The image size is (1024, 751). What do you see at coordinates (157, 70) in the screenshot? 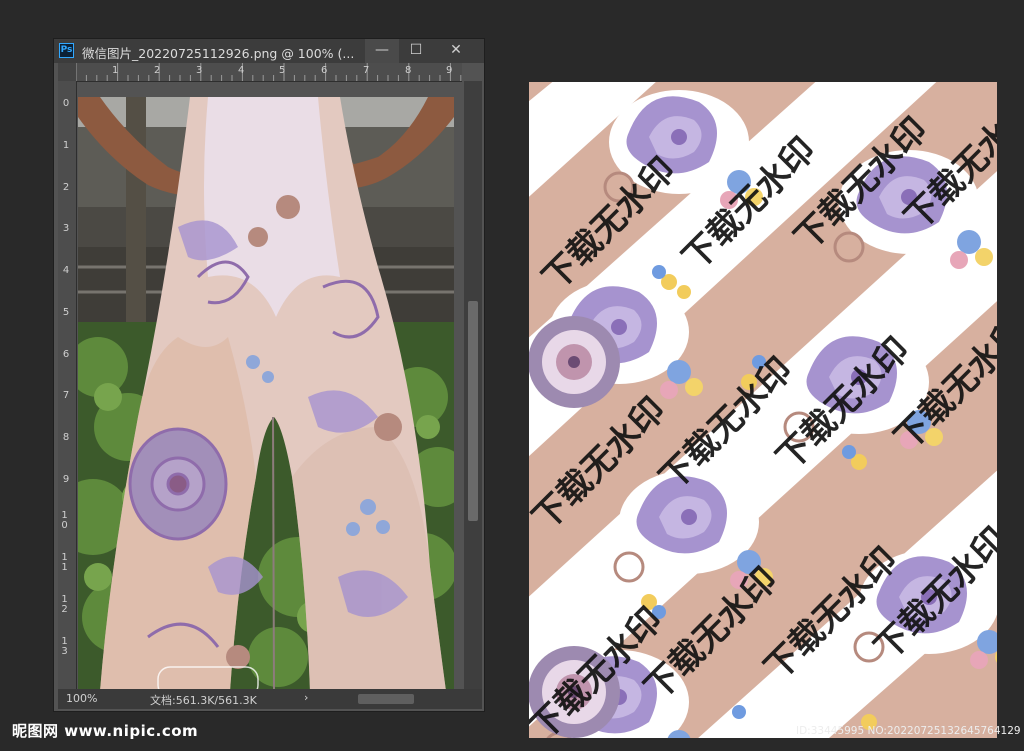
I see `ruler-label-2: 2` at bounding box center [157, 70].